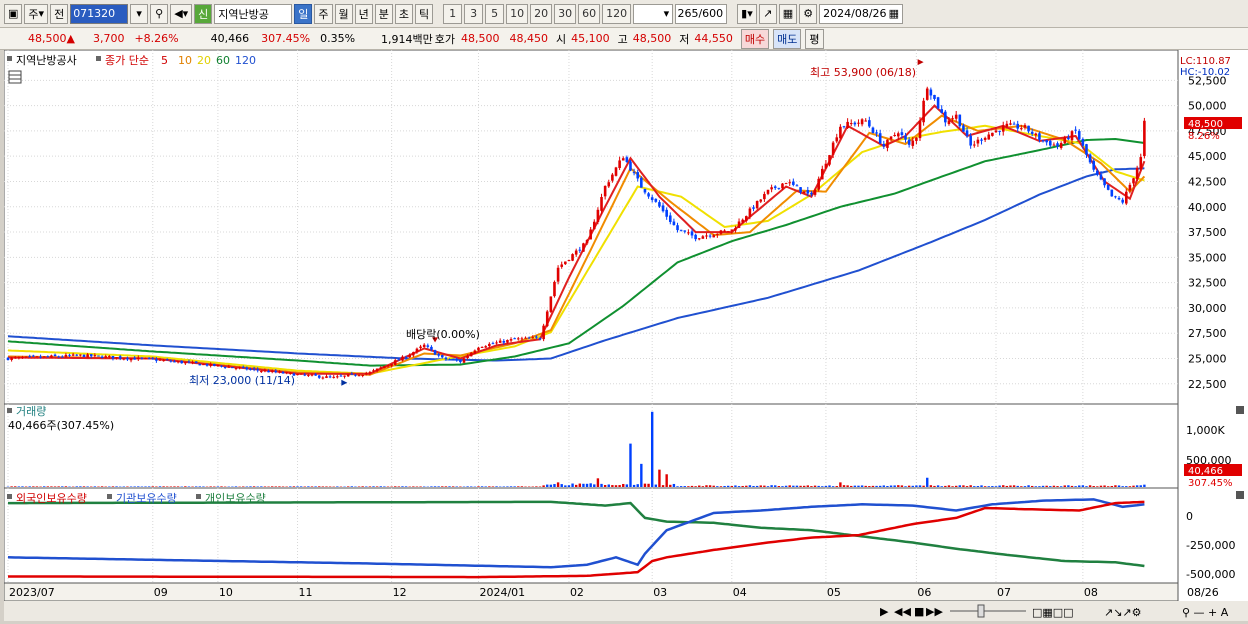 The height and width of the screenshot is (624, 1248). Describe the element at coordinates (424, 14) in the screenshot. I see `period-tick: 틱` at that location.